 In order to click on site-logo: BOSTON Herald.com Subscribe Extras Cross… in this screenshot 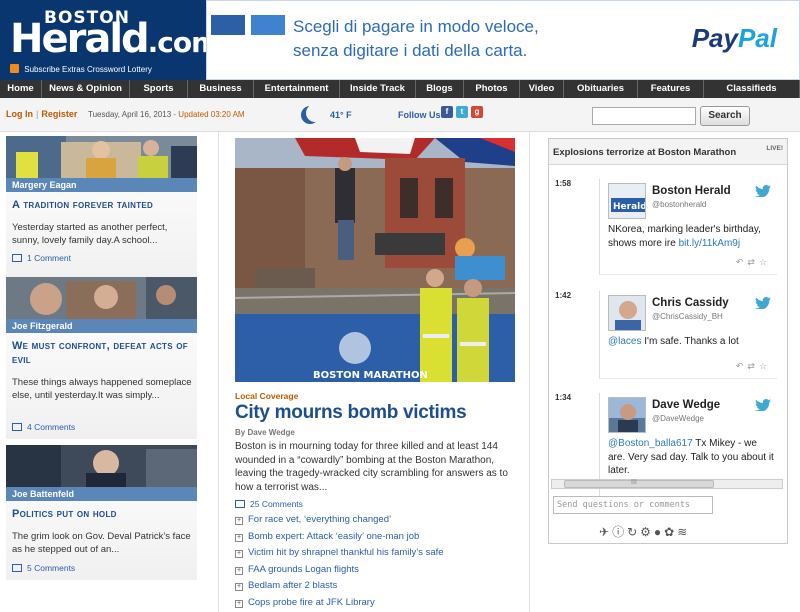, I will do `click(110, 40)`.